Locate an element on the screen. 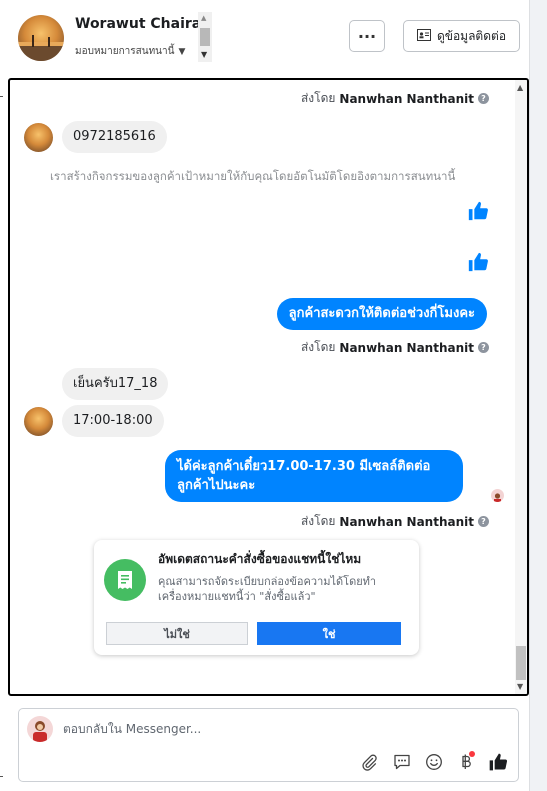 The width and height of the screenshot is (547, 791). reply-input is located at coordinates (213, 729).